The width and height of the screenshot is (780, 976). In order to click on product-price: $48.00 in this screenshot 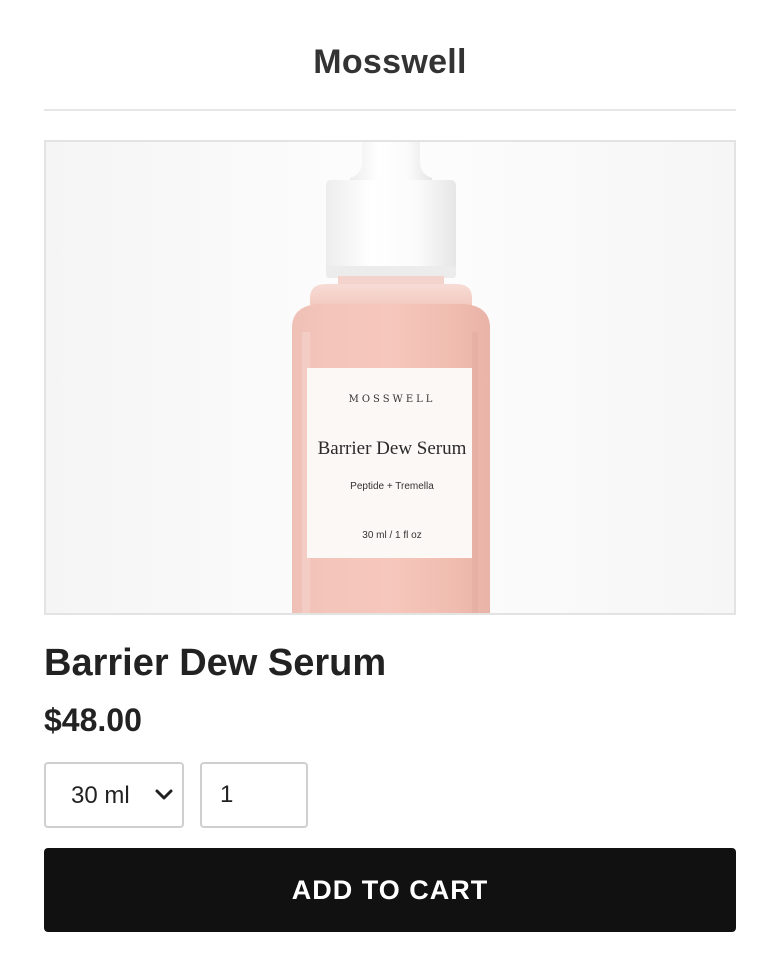, I will do `click(93, 720)`.